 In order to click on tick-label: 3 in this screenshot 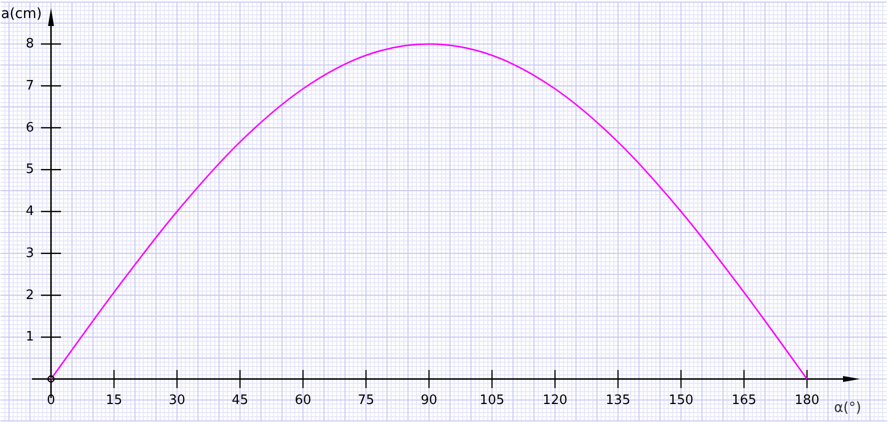, I will do `click(30, 253)`.